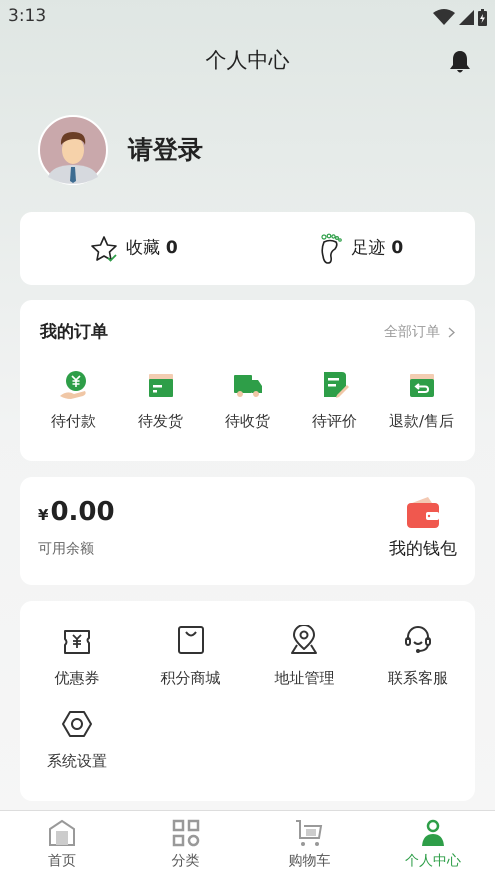 This screenshot has width=495, height=880. What do you see at coordinates (444, 17) in the screenshot?
I see `wifi-icon` at bounding box center [444, 17].